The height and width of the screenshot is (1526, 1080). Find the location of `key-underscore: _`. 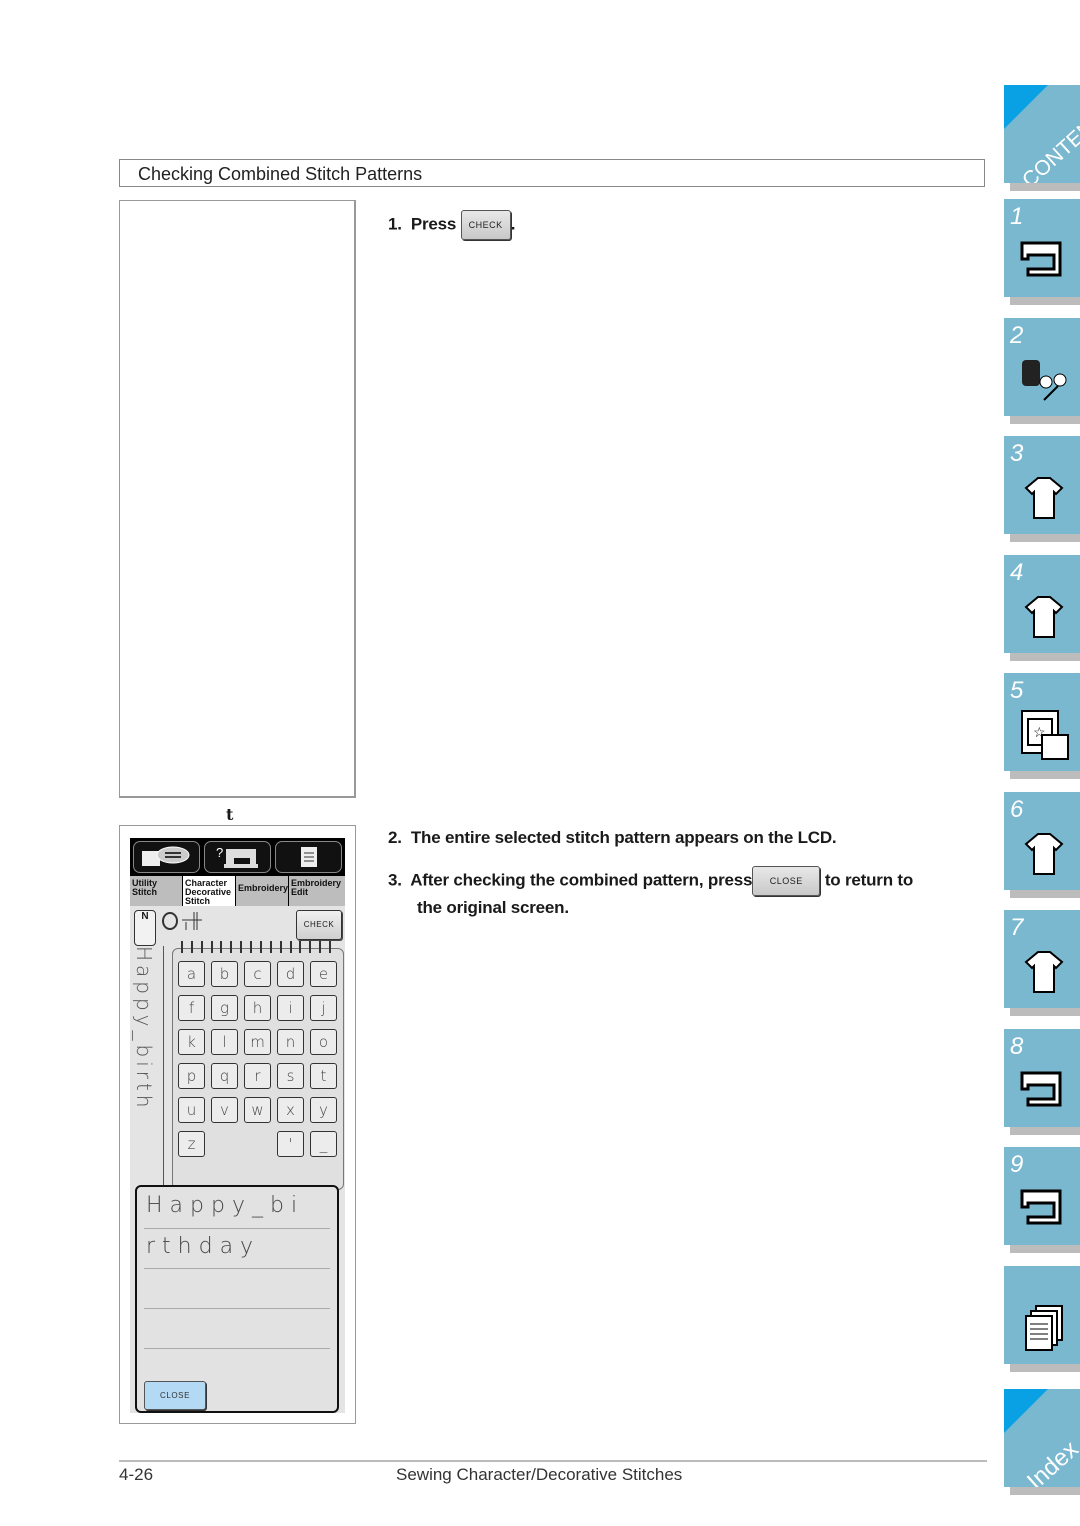

key-underscore: _ is located at coordinates (323, 1144).